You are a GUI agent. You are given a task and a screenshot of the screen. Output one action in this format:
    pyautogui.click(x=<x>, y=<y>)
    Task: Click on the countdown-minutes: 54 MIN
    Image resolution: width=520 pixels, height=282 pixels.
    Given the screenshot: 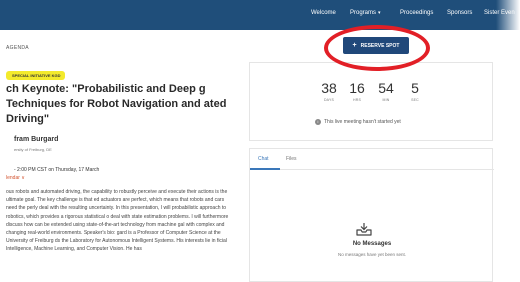 What is the action you would take?
    pyautogui.click(x=386, y=91)
    